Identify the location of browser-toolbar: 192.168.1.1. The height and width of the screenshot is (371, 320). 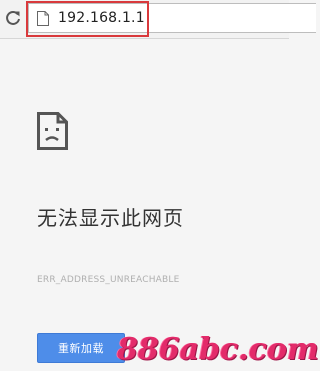
(158, 19).